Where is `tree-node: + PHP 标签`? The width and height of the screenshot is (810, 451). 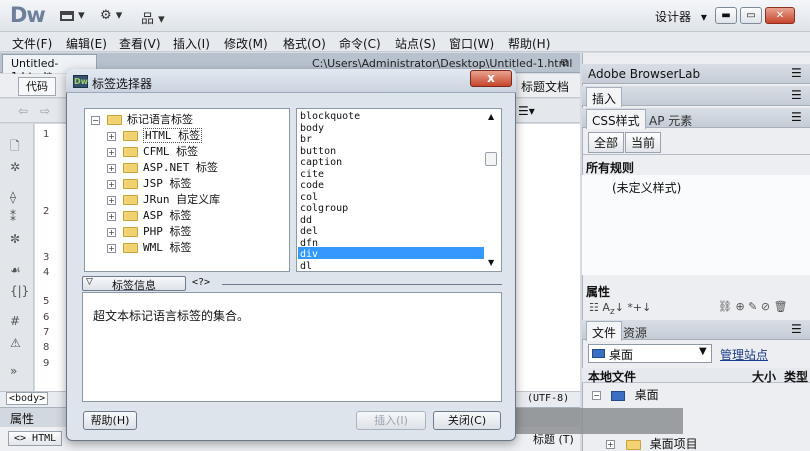 tree-node: + PHP 标签 is located at coordinates (149, 231).